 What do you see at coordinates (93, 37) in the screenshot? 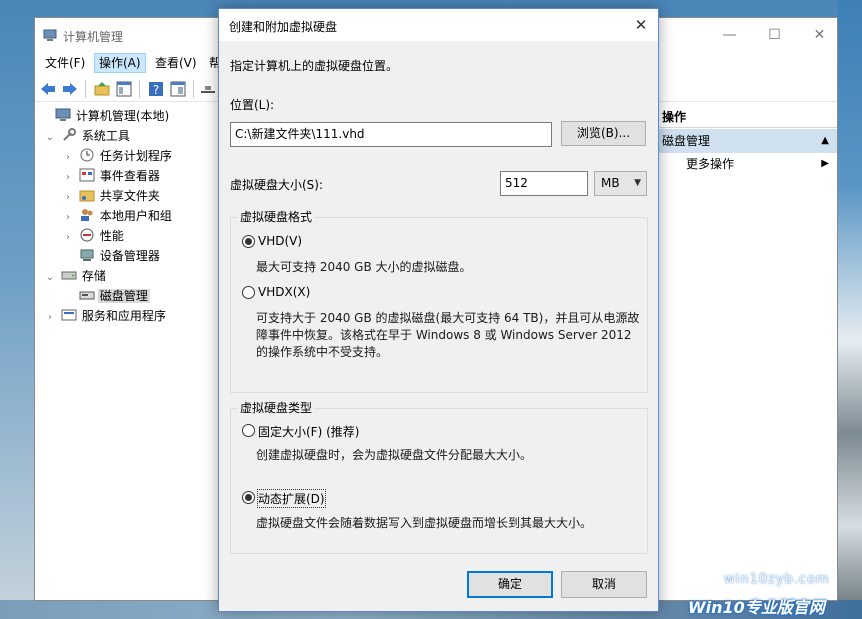
I see `window-title: 计算机管理` at bounding box center [93, 37].